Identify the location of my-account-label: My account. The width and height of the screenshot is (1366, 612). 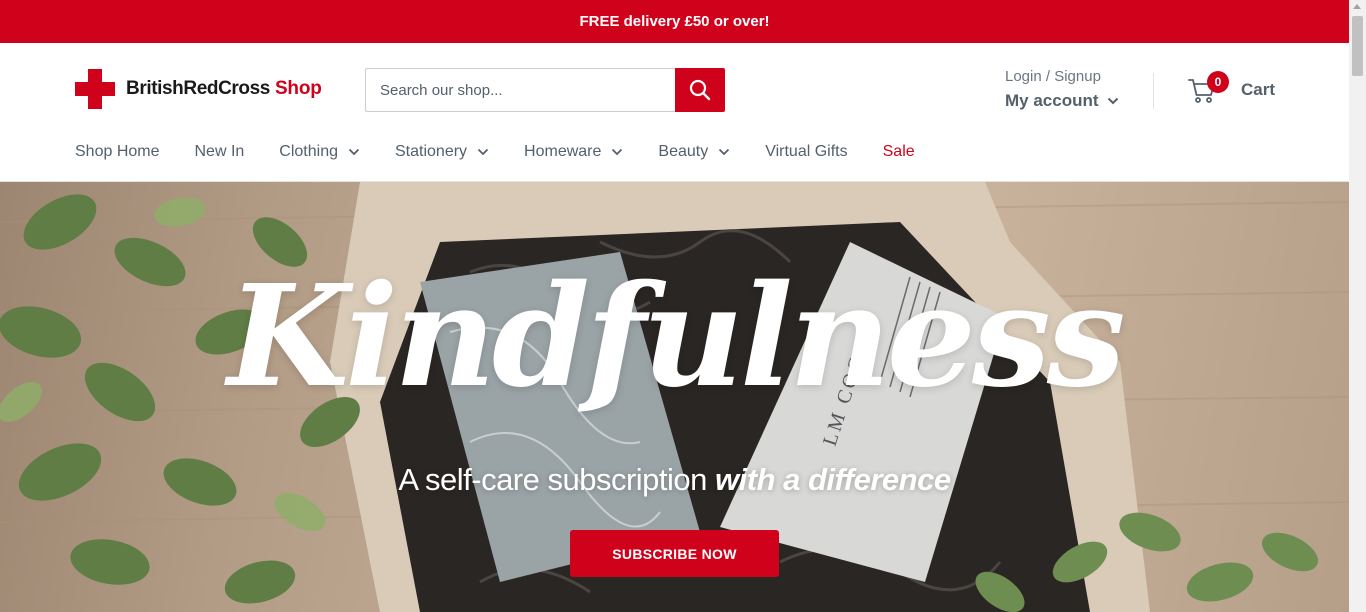
(1052, 100).